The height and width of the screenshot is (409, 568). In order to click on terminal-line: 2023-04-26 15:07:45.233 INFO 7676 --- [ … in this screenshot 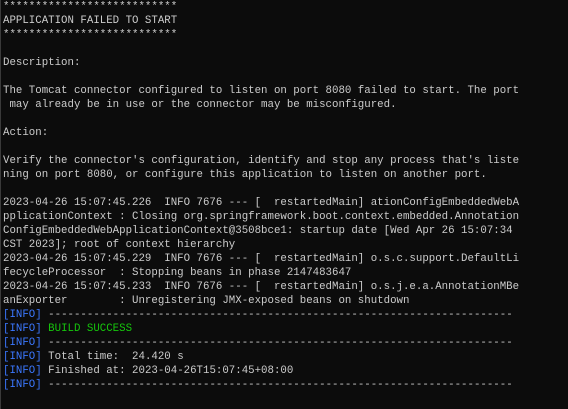, I will do `click(261, 287)`.